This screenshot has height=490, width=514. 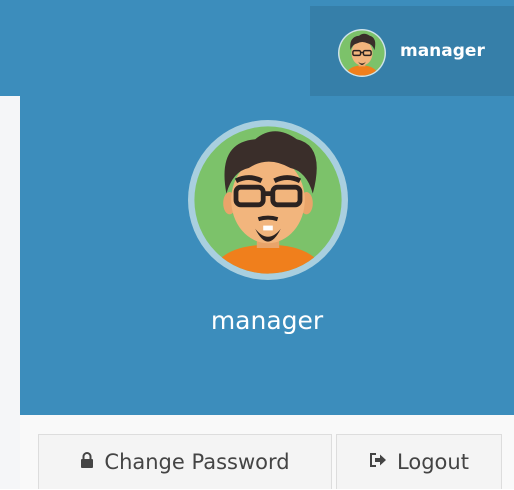 What do you see at coordinates (433, 462) in the screenshot?
I see `logout-label: Logout` at bounding box center [433, 462].